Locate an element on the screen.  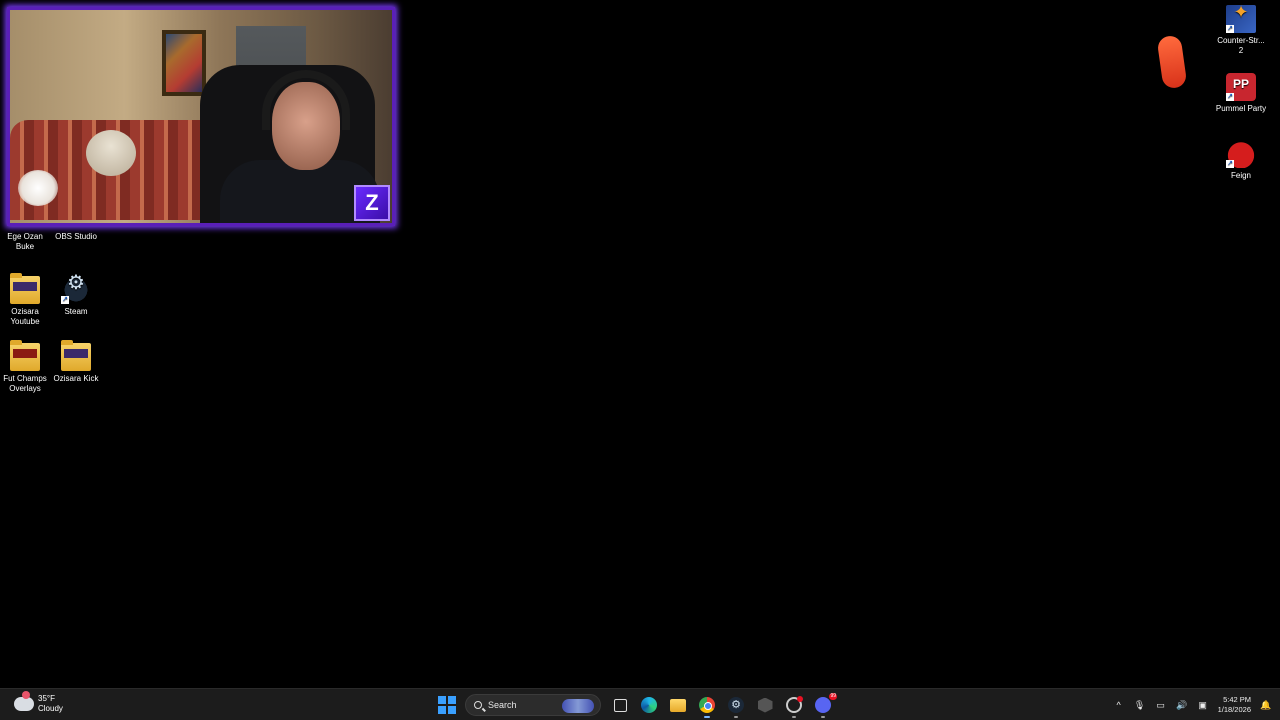
desktop-icon-label: Steam is located at coordinates (76, 311).